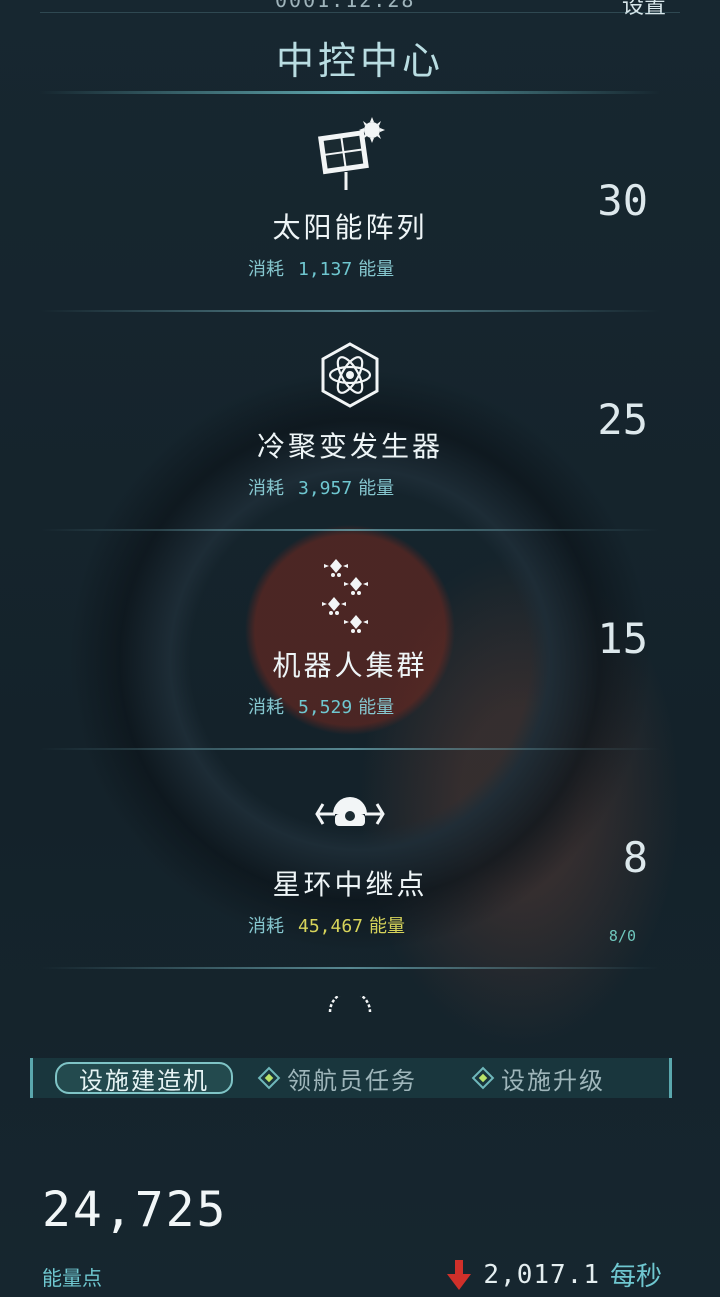  What do you see at coordinates (622, 638) in the screenshot?
I see `facility-count: 15` at bounding box center [622, 638].